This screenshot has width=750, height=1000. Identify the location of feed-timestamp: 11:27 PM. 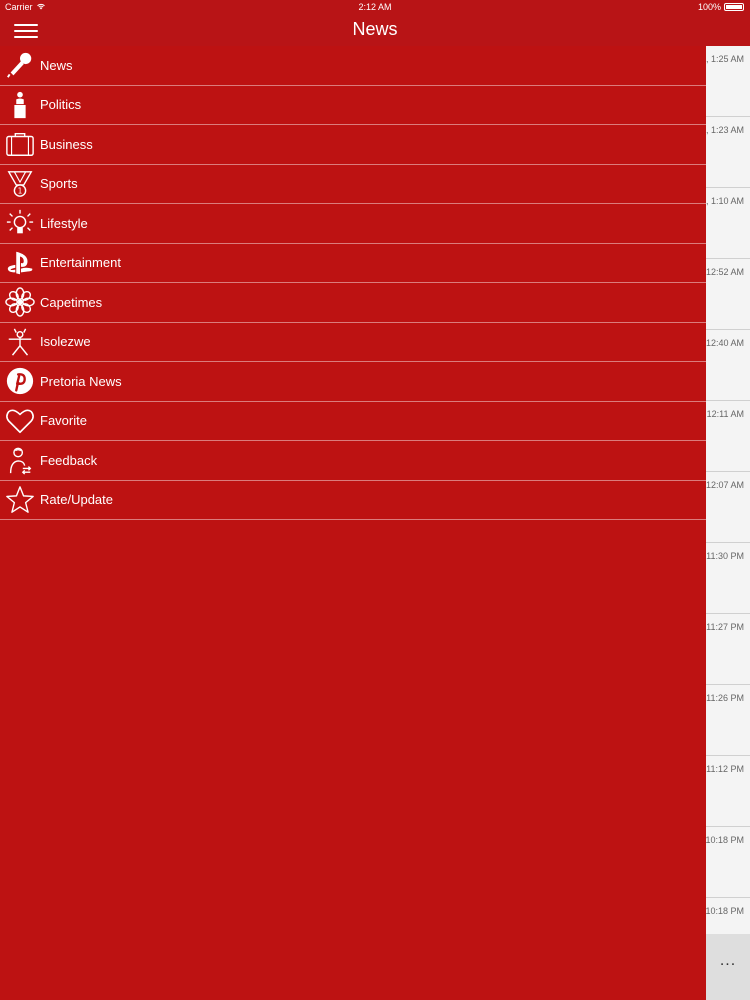
(725, 627).